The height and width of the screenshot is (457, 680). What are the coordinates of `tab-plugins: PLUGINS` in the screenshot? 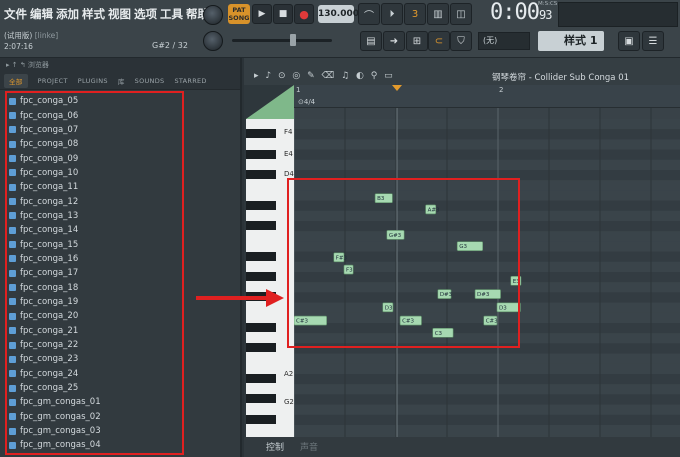 It's located at (93, 81).